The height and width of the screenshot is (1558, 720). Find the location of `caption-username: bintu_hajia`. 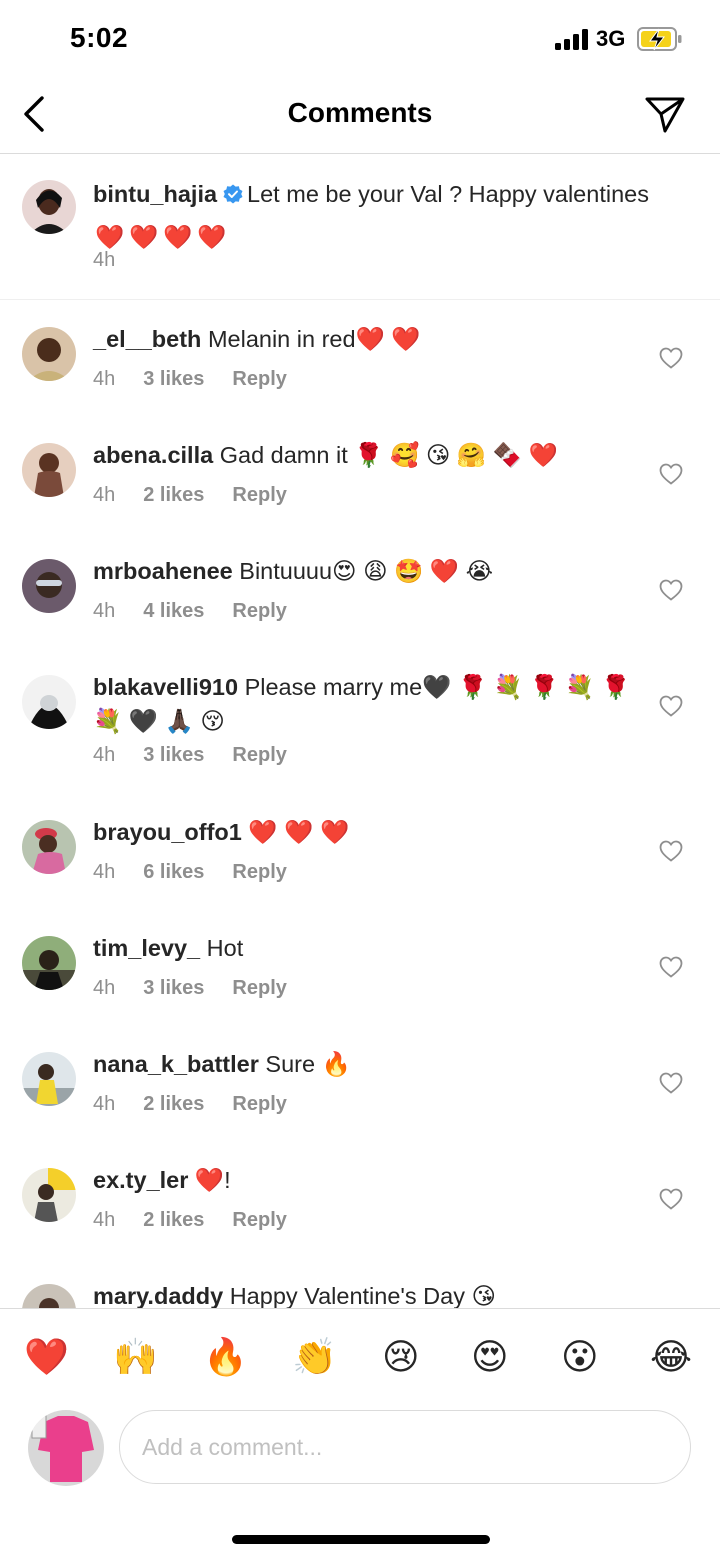

caption-username: bintu_hajia is located at coordinates (155, 194).